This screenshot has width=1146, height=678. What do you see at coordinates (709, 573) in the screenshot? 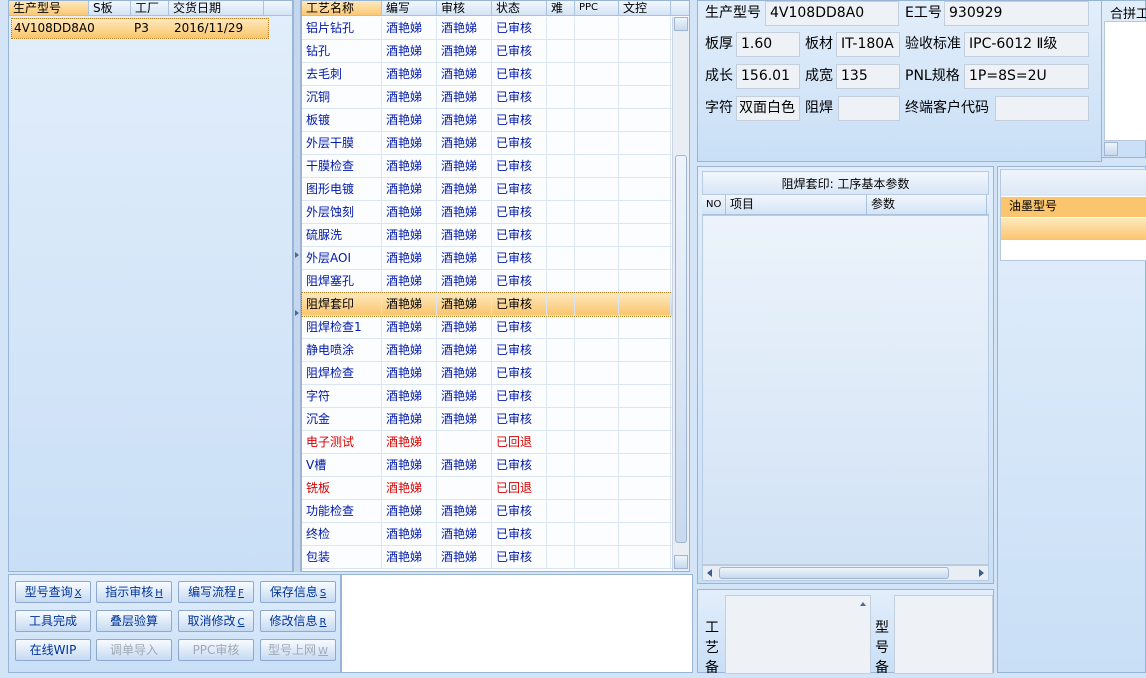
I see `scroll-left-icon` at bounding box center [709, 573].